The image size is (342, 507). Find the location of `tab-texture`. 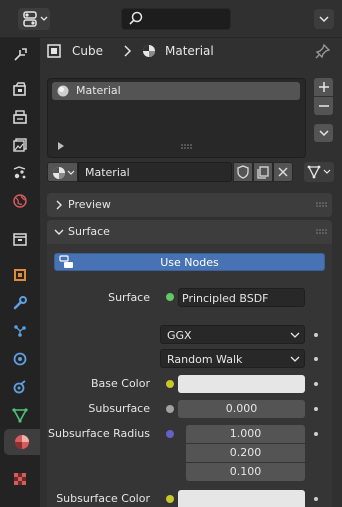

tab-texture is located at coordinates (20, 479).